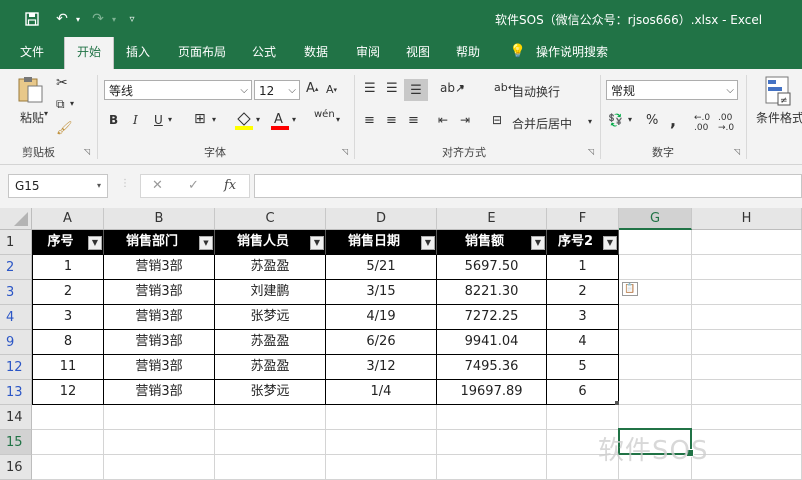 This screenshot has width=802, height=480. Describe the element at coordinates (331, 89) in the screenshot. I see `decrease-font-size-icon: A ▾` at that location.